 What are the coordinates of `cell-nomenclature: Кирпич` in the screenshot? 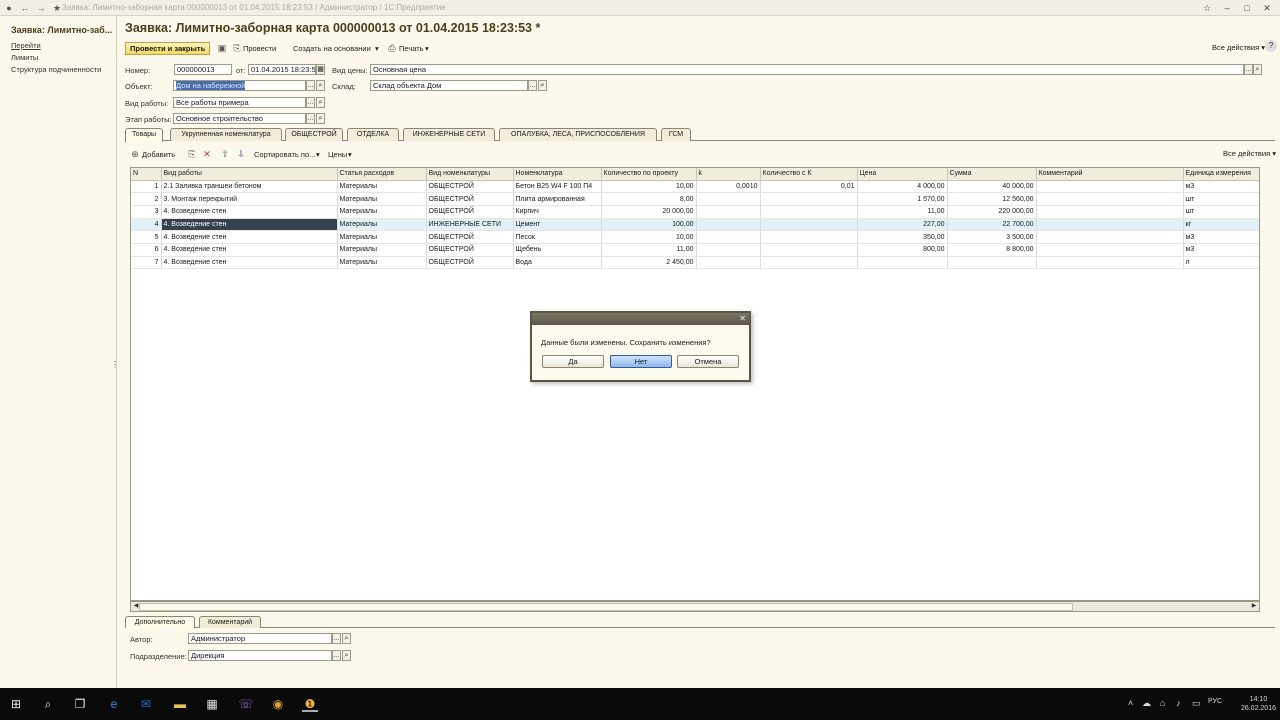 It's located at (557, 212).